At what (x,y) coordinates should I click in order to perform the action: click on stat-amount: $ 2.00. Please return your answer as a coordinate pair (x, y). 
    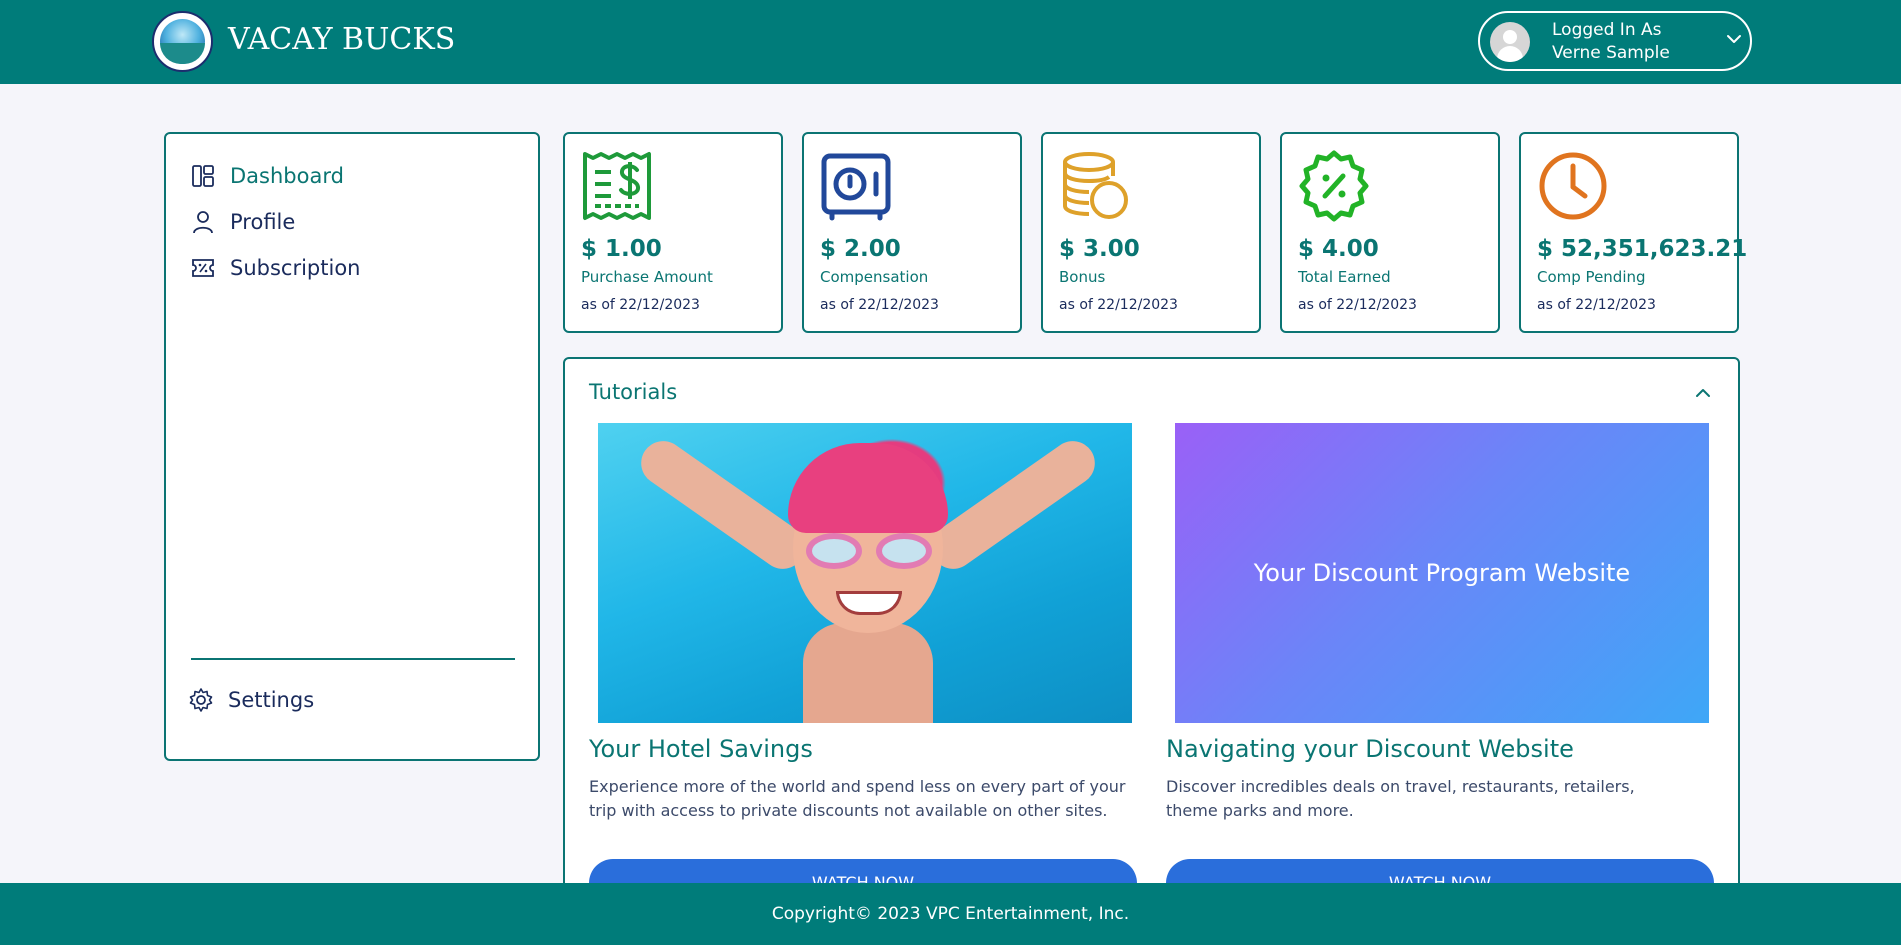
    Looking at the image, I should click on (860, 249).